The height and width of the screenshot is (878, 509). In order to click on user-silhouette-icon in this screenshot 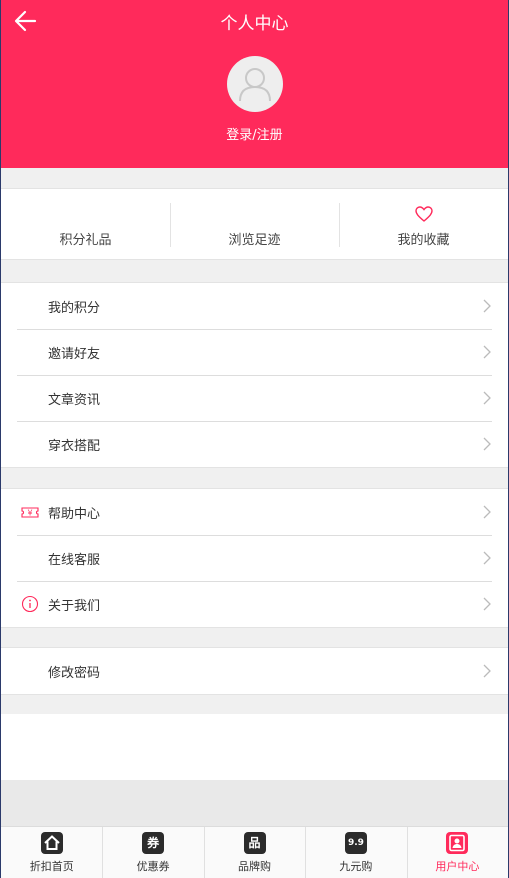, I will do `click(255, 85)`.